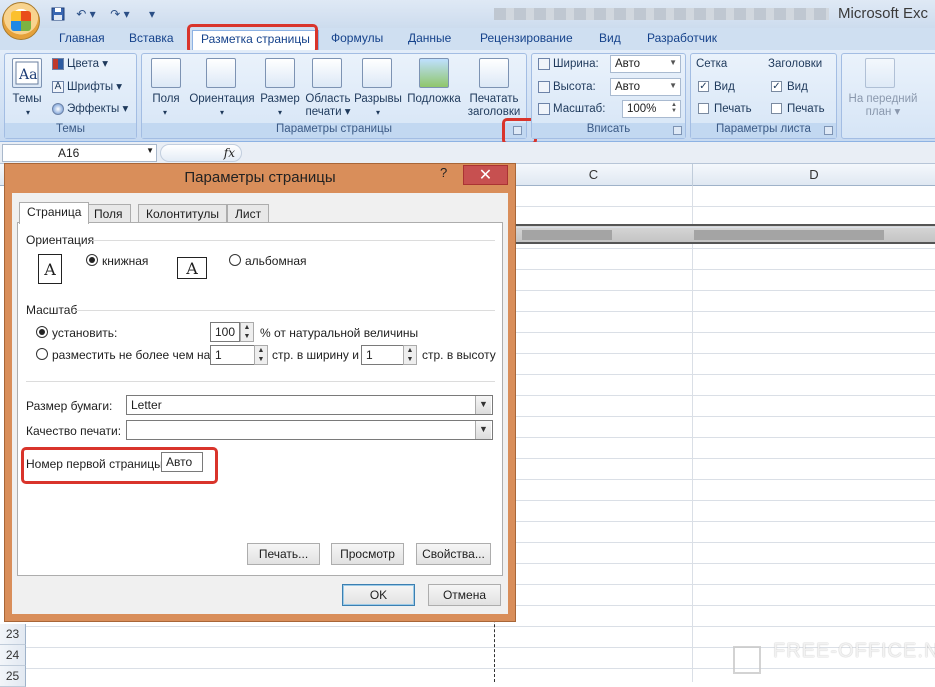 This screenshot has width=935, height=687. Describe the element at coordinates (526, 40) in the screenshot. I see `tab-review: Рецензирование` at that location.